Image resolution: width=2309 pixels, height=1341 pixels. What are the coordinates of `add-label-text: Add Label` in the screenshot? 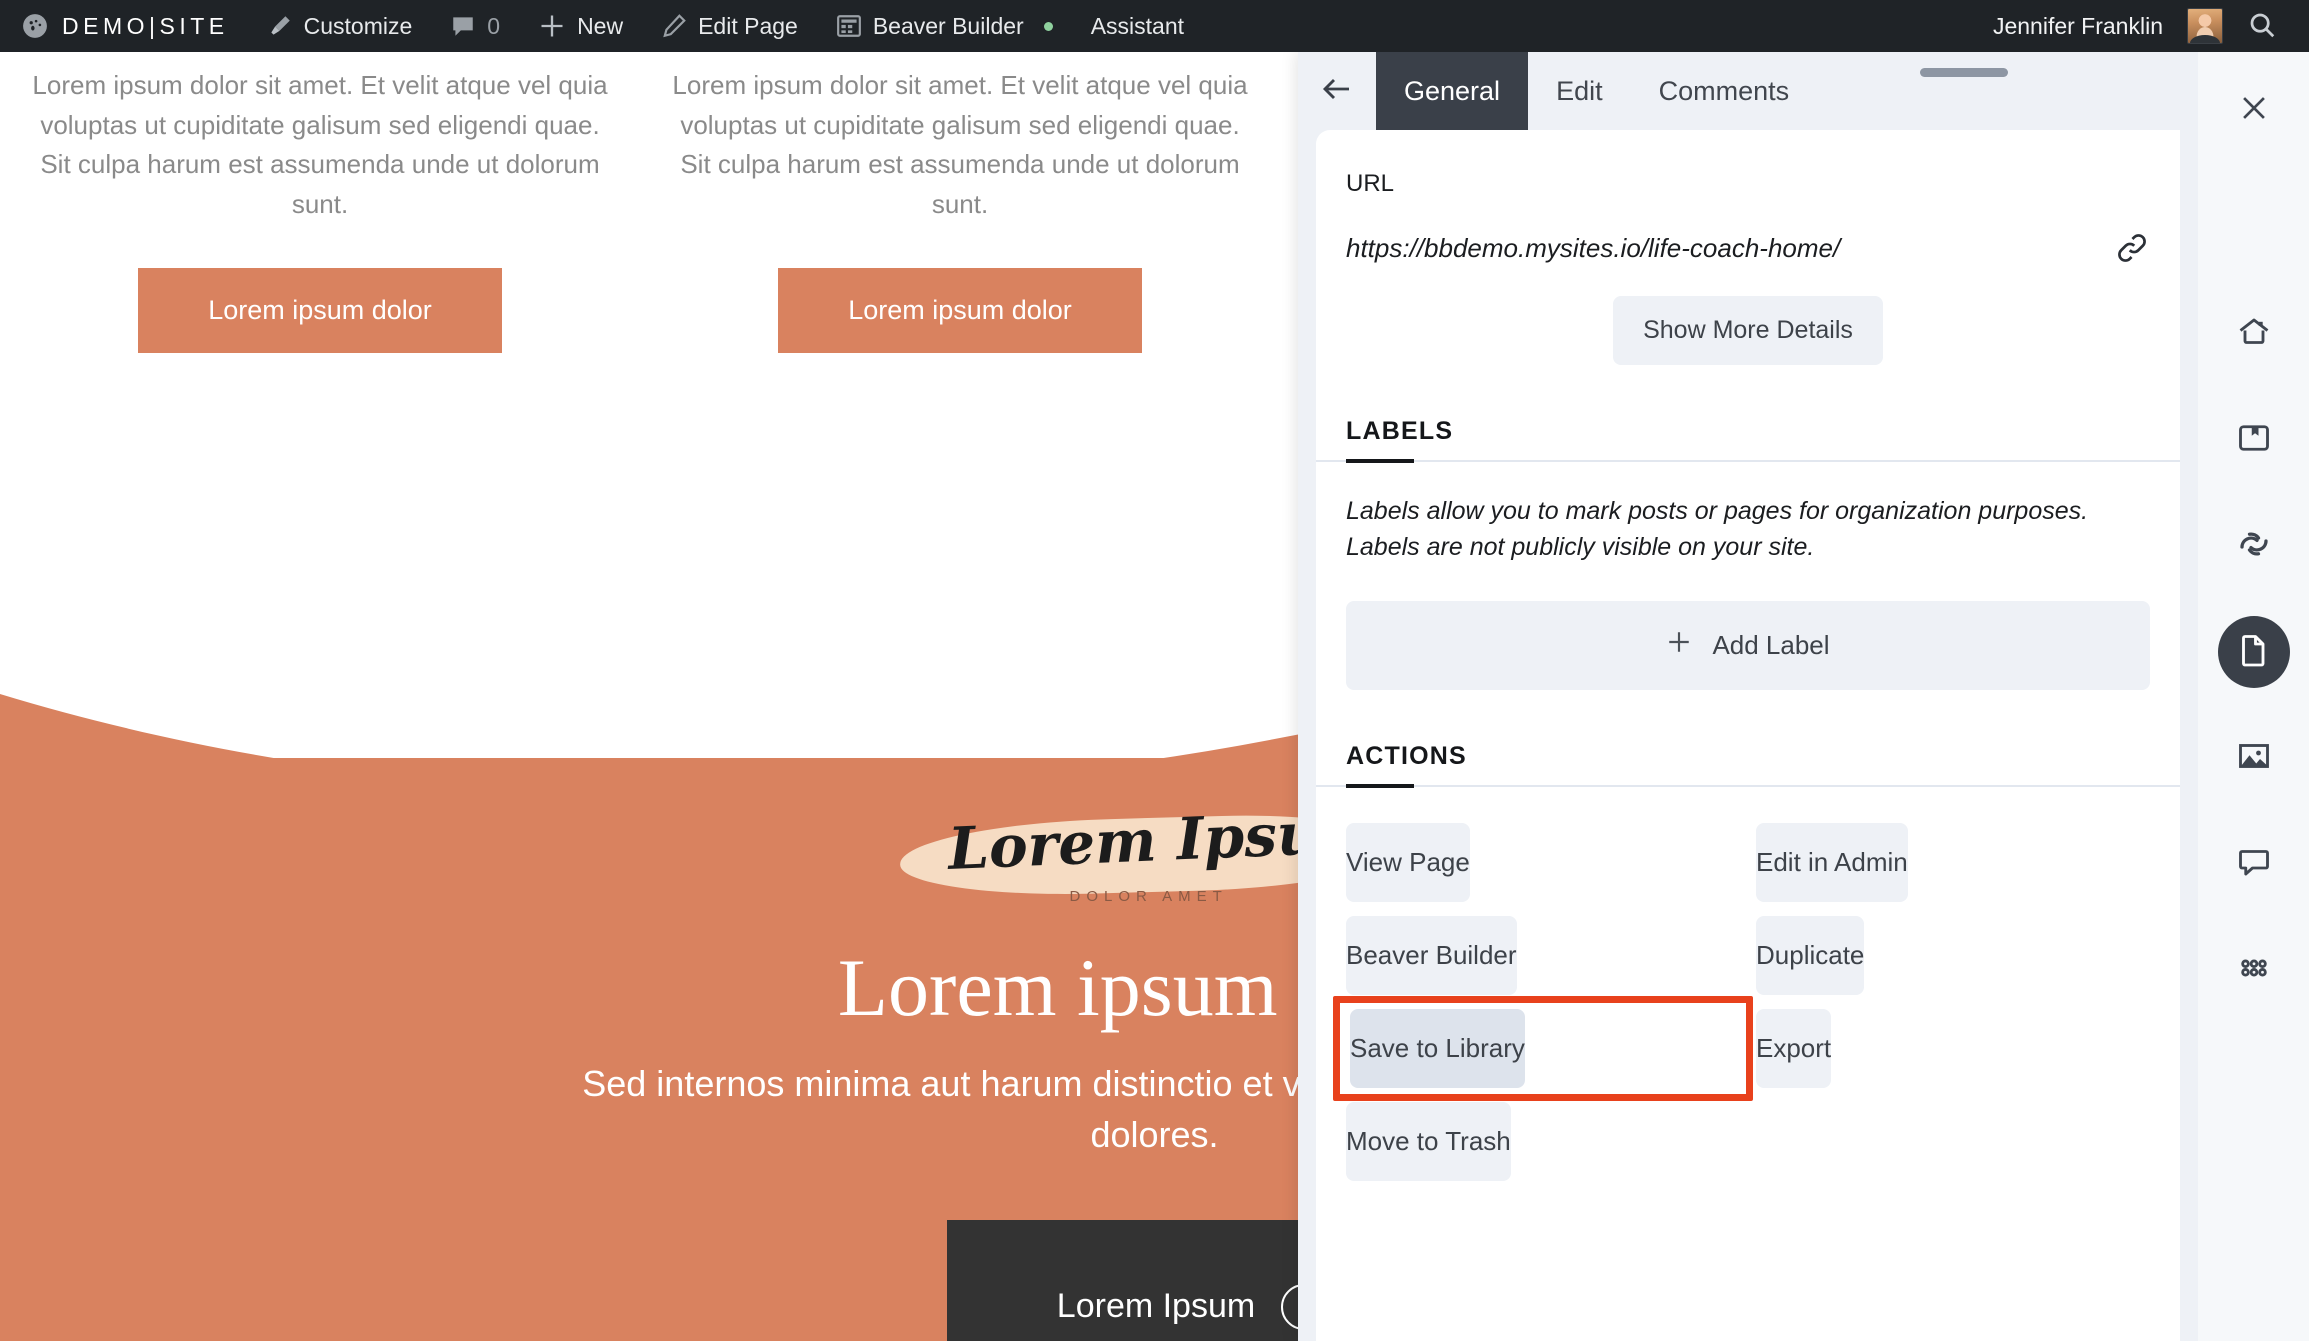 It's located at (1771, 645).